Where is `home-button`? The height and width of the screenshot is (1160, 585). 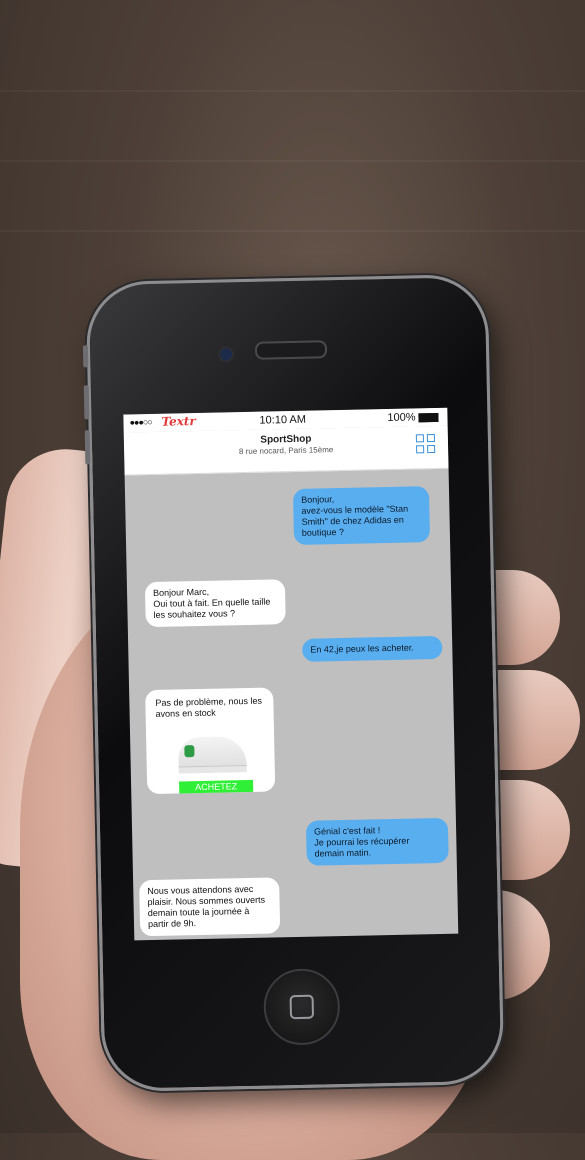
home-button is located at coordinates (301, 1007).